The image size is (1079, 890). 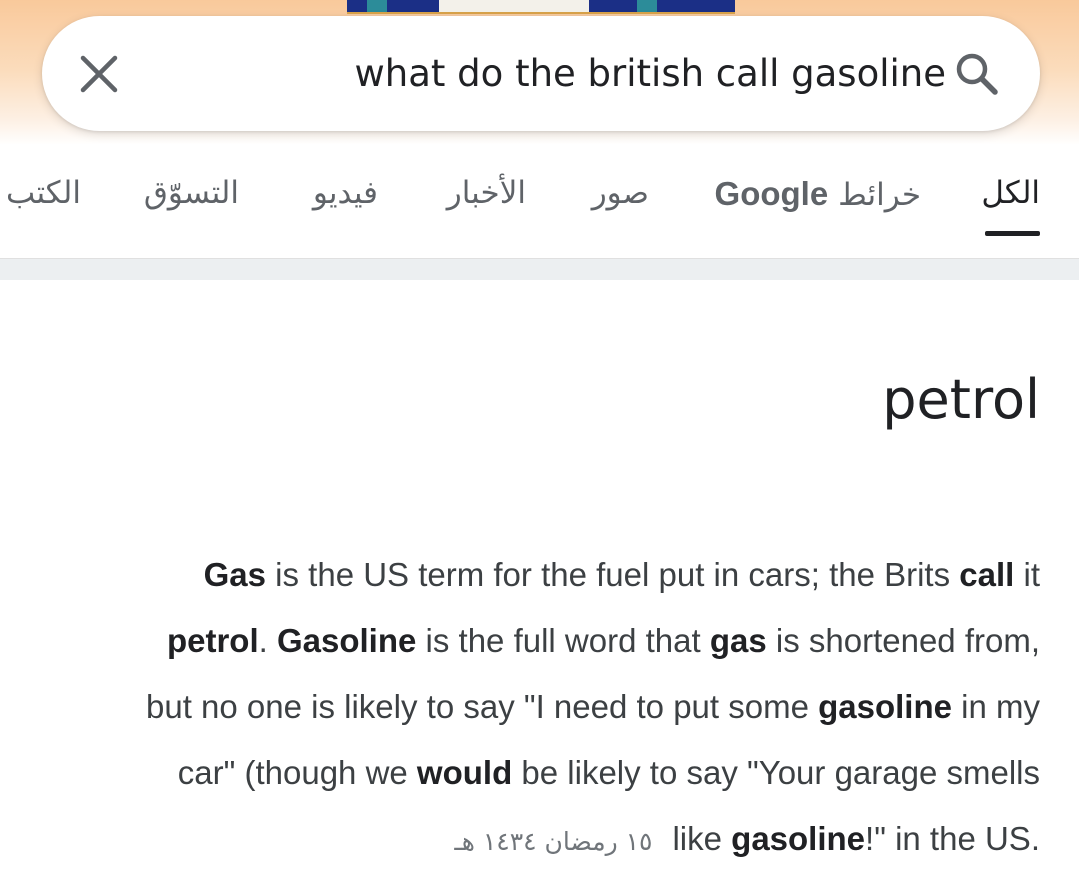 I want to click on tab-videos: فيديو, so click(x=345, y=193).